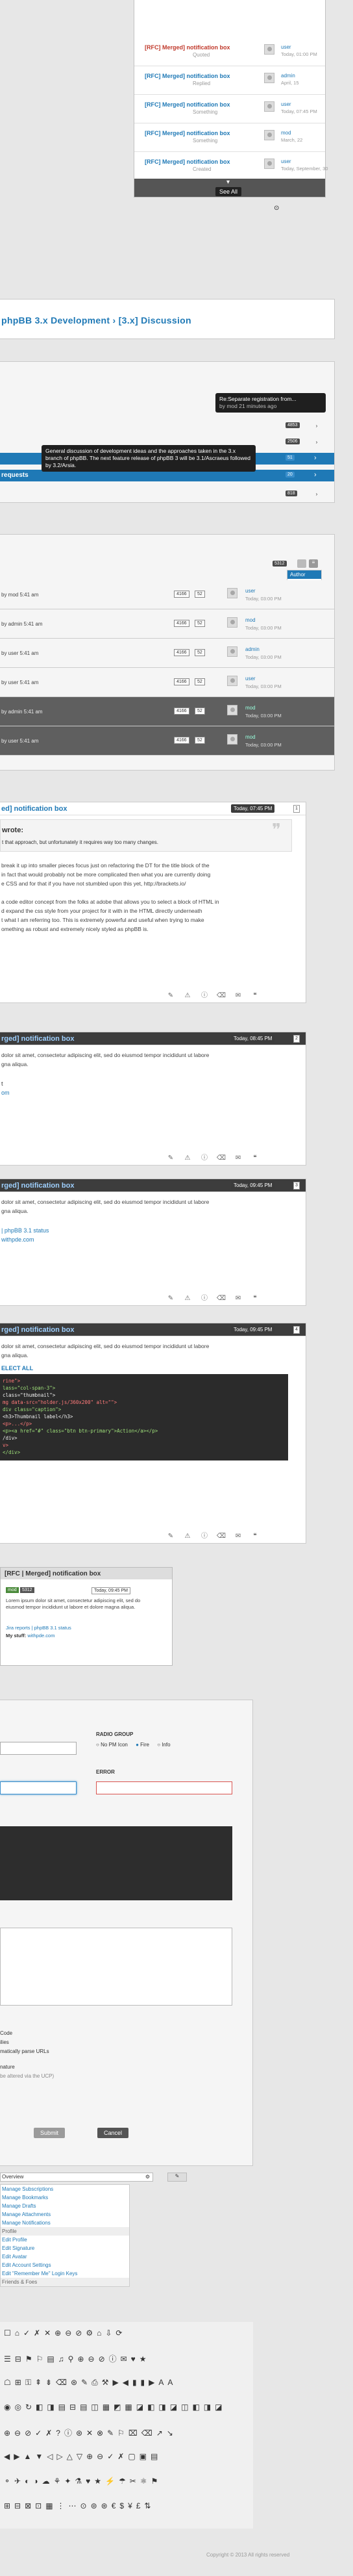  I want to click on post-number: 3, so click(296, 1186).